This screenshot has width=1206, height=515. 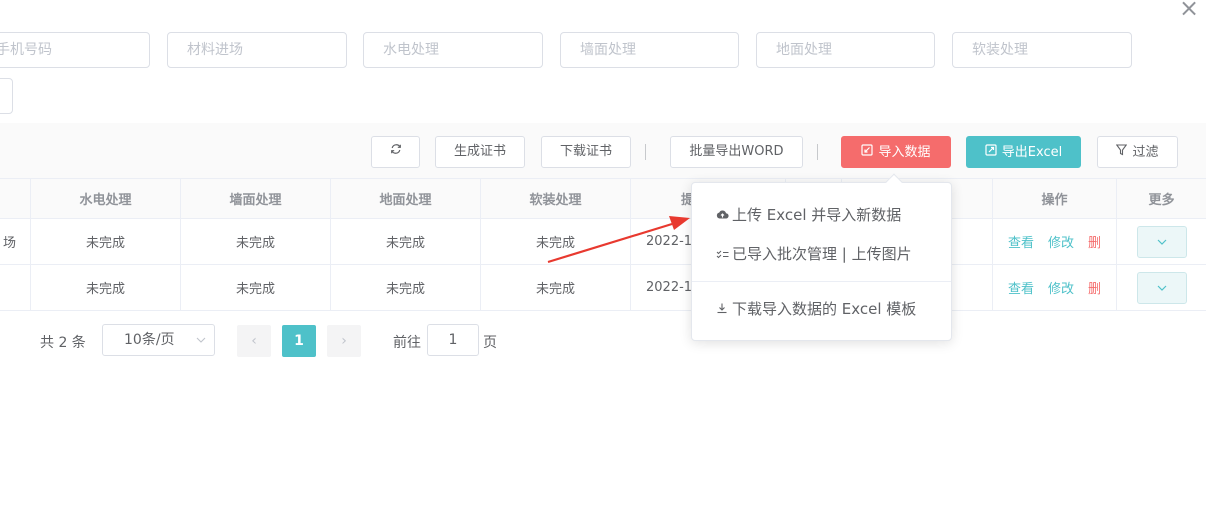 What do you see at coordinates (1122, 152) in the screenshot?
I see `funnel-icon` at bounding box center [1122, 152].